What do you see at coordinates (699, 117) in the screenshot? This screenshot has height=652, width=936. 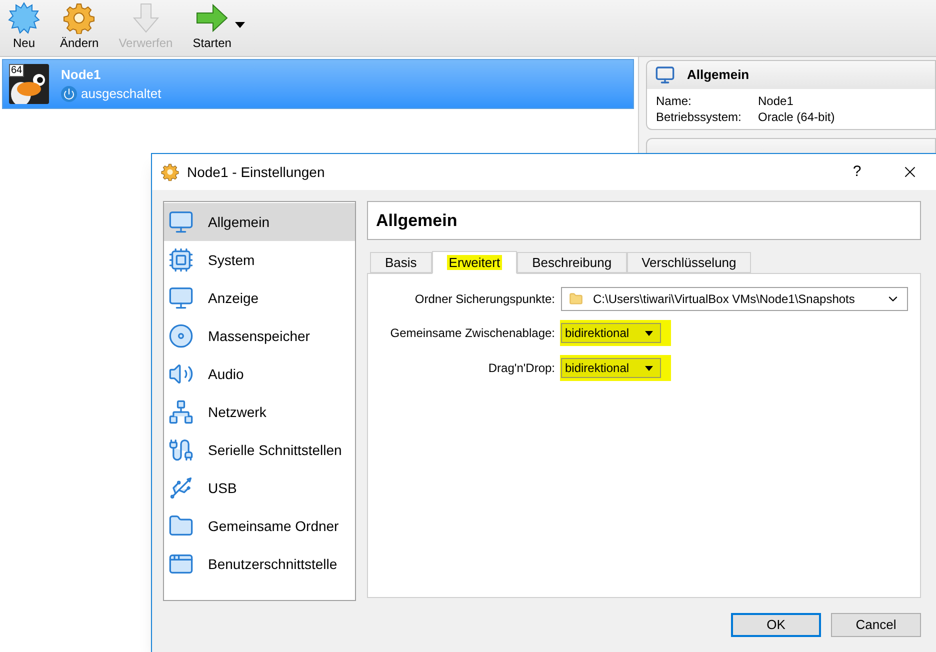 I see `detail-label: Betriebssystem:` at bounding box center [699, 117].